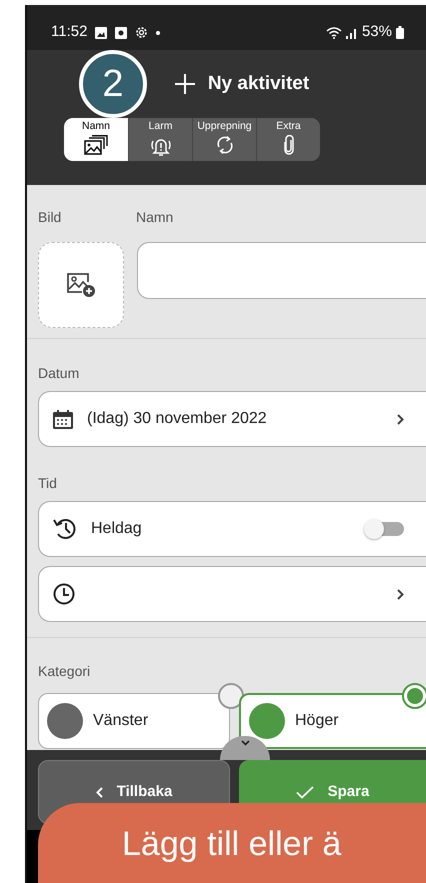  I want to click on field-label: Bild, so click(50, 217).